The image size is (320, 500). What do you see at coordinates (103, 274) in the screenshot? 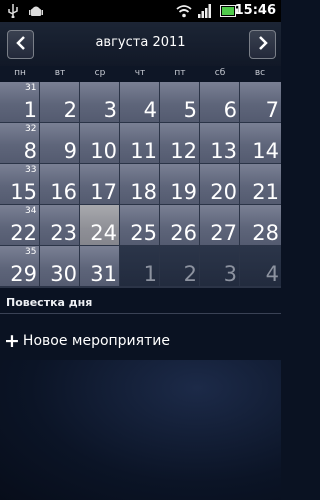
I see `day-number: 31` at bounding box center [103, 274].